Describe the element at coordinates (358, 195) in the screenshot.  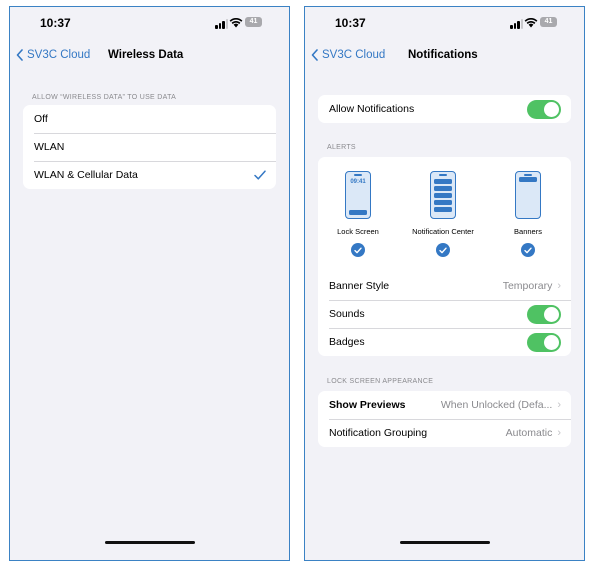
I see `lock-screen-preview-icon: 09:41` at that location.